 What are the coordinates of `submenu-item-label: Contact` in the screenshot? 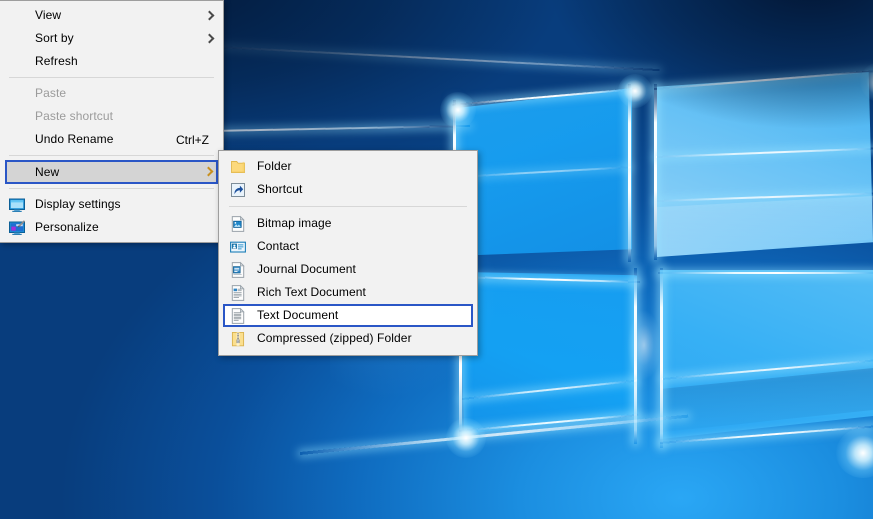 It's located at (278, 246).